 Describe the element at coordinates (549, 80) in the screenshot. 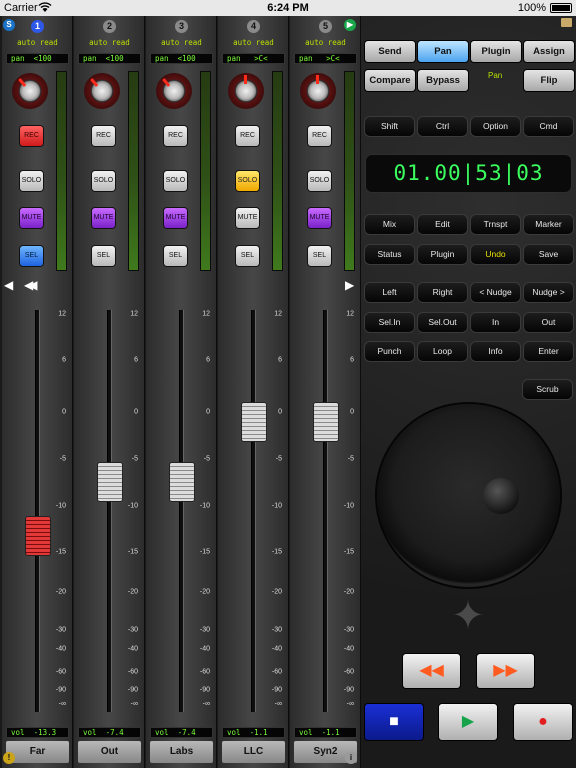

I see `flip-button: Flip` at that location.